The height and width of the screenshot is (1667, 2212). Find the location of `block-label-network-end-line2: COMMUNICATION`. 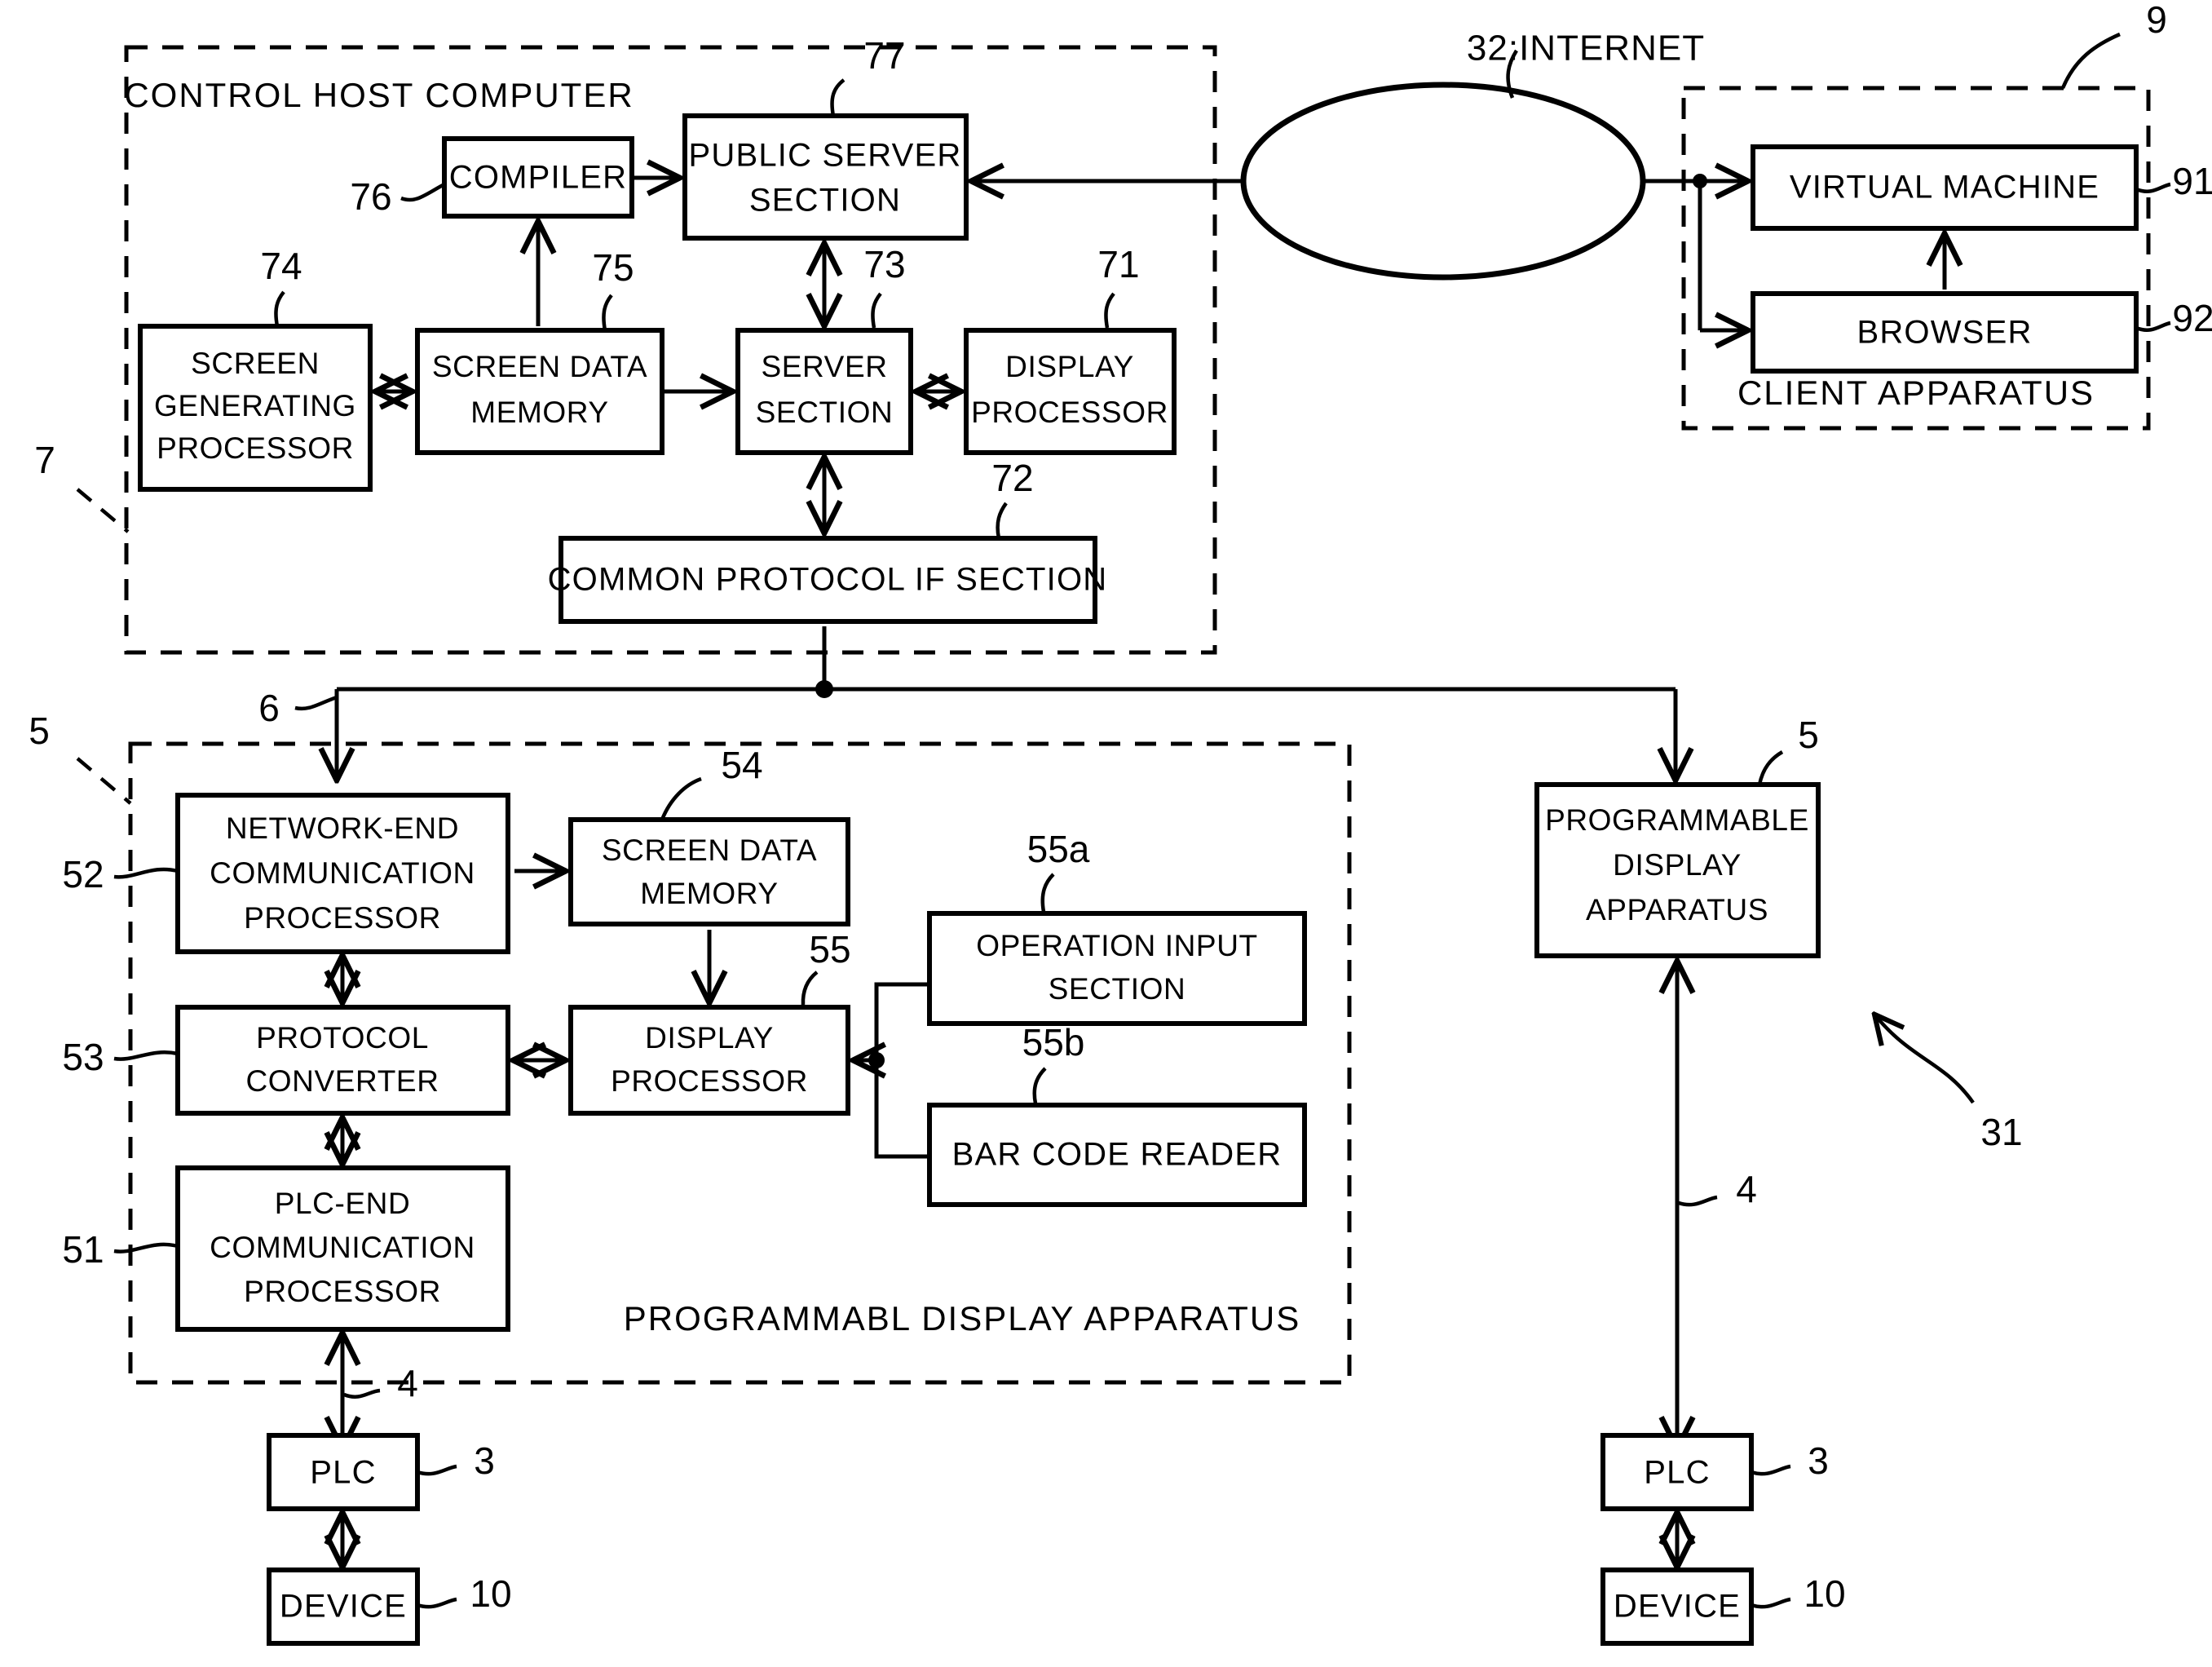

block-label-network-end-line2: COMMUNICATION is located at coordinates (342, 873).